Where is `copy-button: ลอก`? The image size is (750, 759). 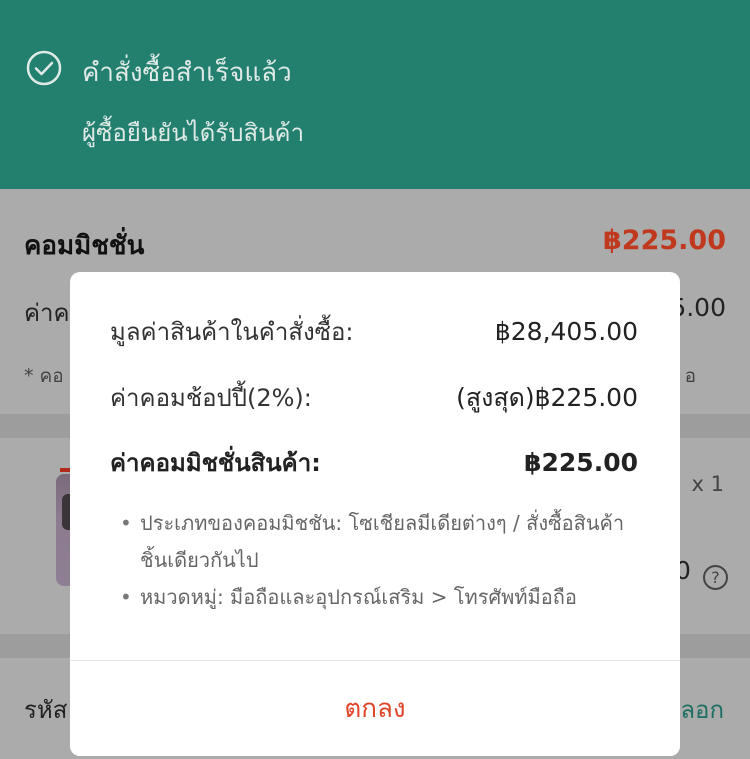
copy-button: ลอก is located at coordinates (702, 709).